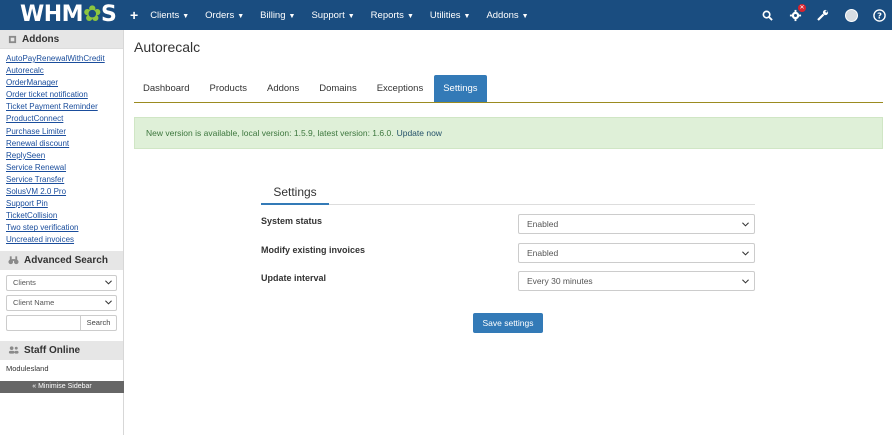  Describe the element at coordinates (61, 180) in the screenshot. I see `addon-link: Service Transfer` at that location.